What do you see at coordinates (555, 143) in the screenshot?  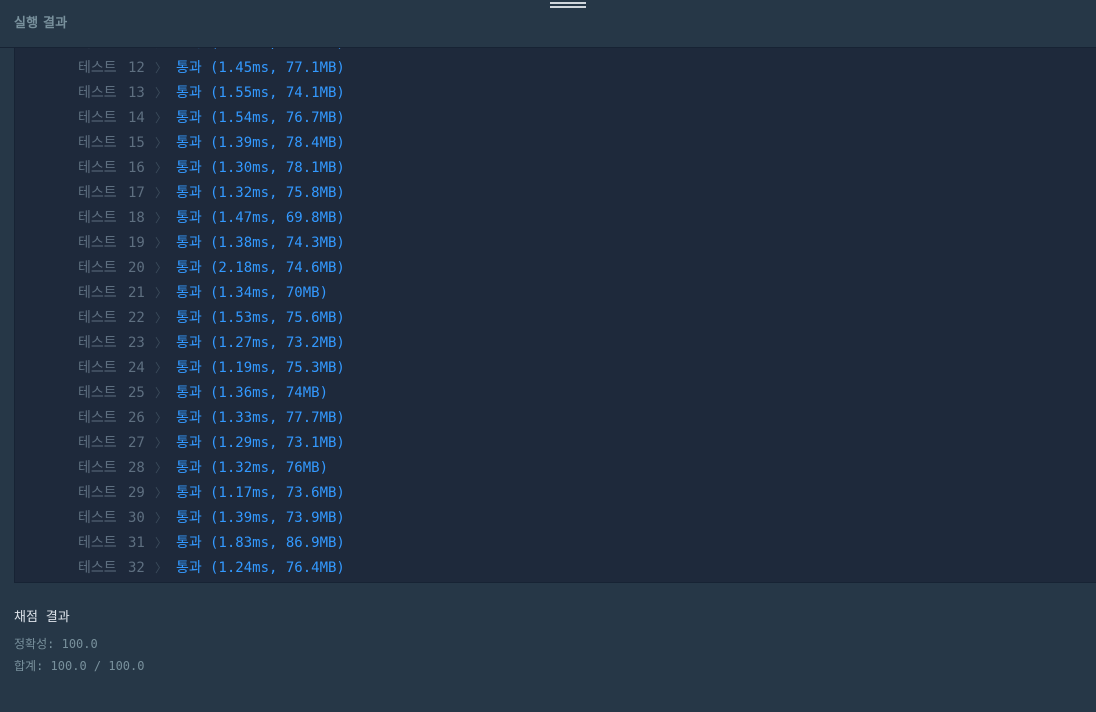 I see `test-result-row: 테스트 15 〉 통과 (1.39ms, 78.4MB)` at bounding box center [555, 143].